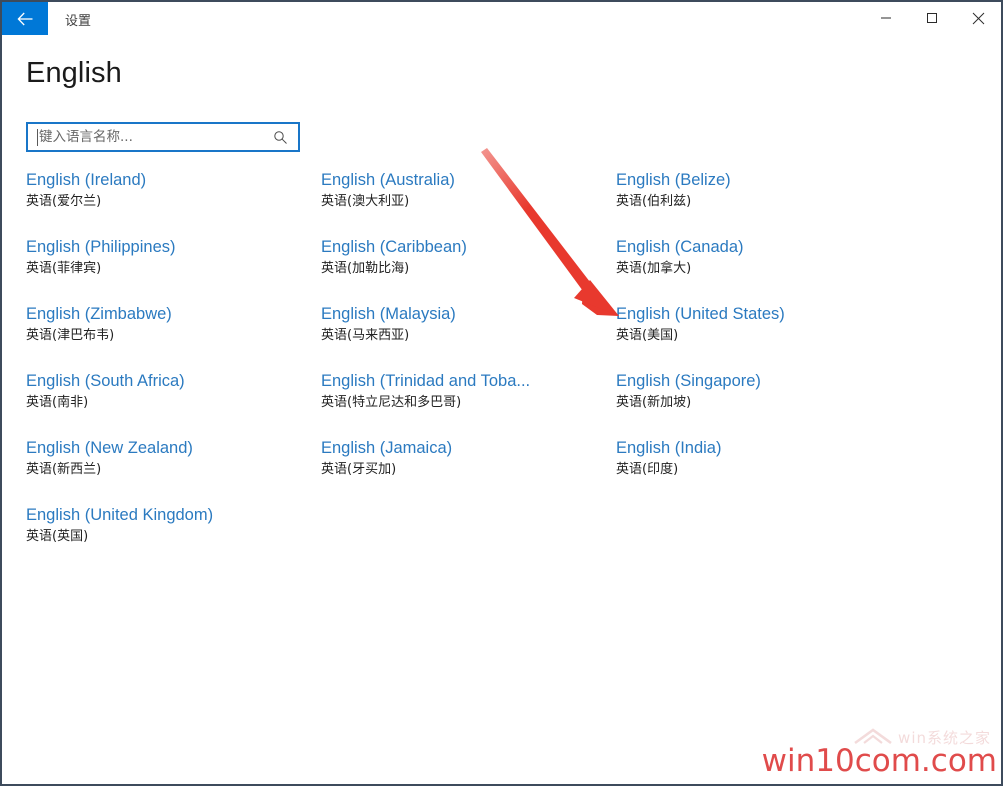  I want to click on language-native: 英语(美国), so click(647, 335).